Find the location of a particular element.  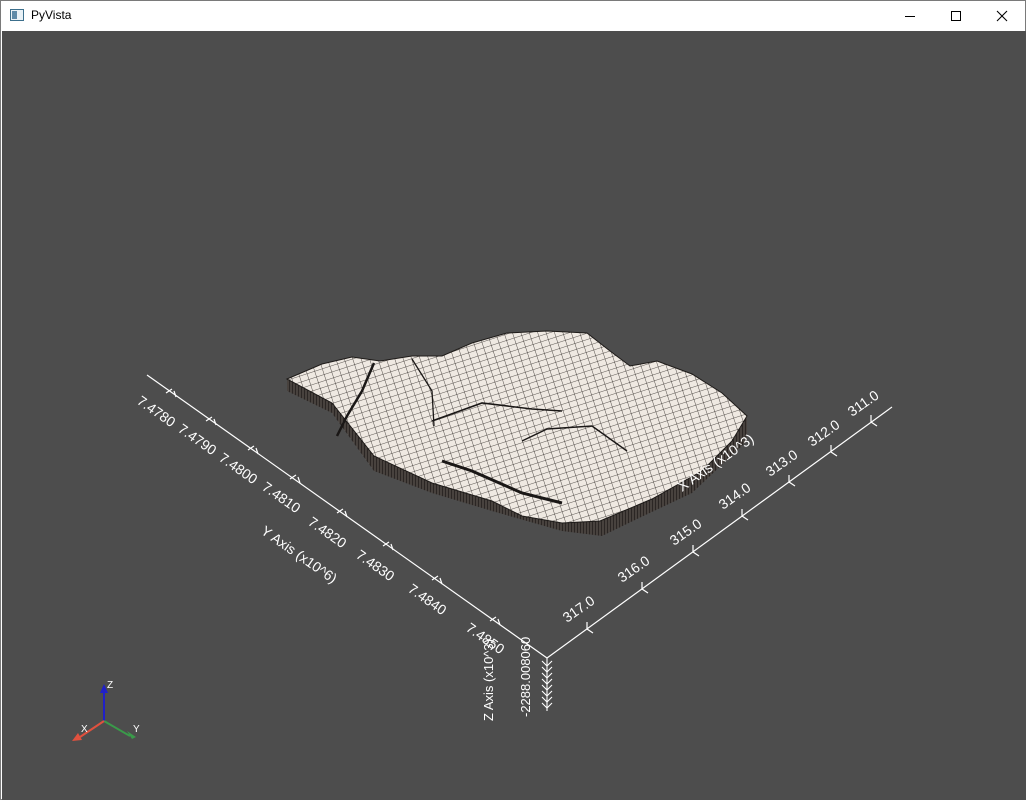

maximize-icon is located at coordinates (956, 16).